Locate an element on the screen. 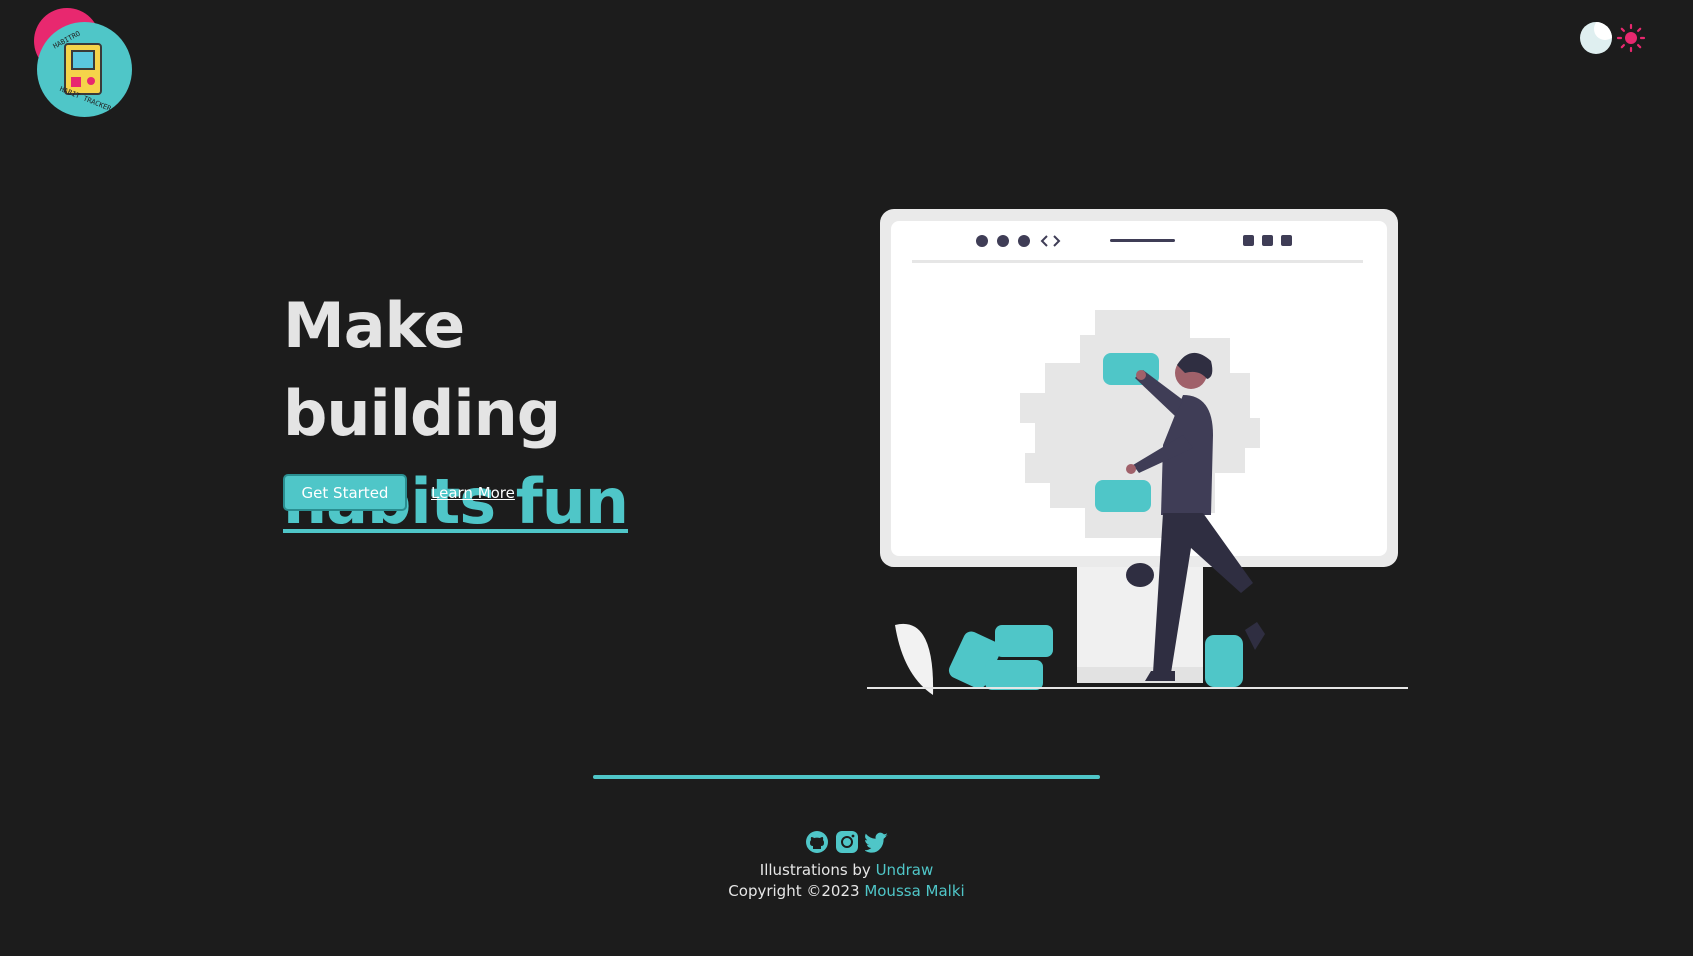  sun-icon is located at coordinates (1631, 38).